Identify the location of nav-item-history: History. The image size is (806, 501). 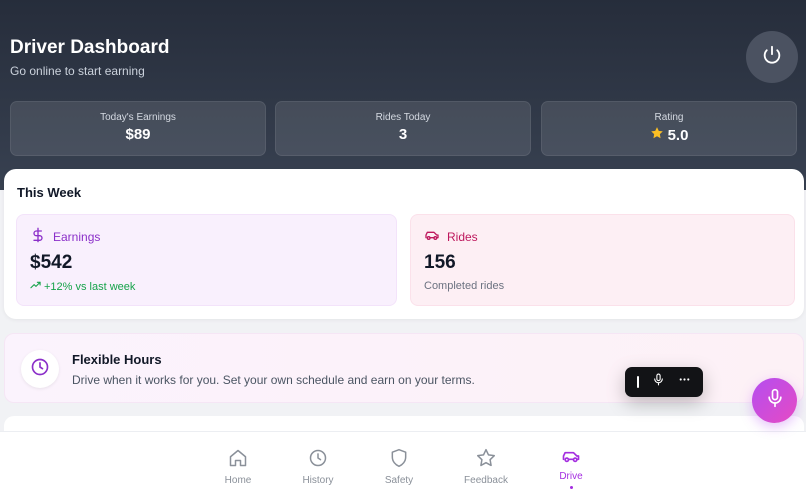
(318, 467).